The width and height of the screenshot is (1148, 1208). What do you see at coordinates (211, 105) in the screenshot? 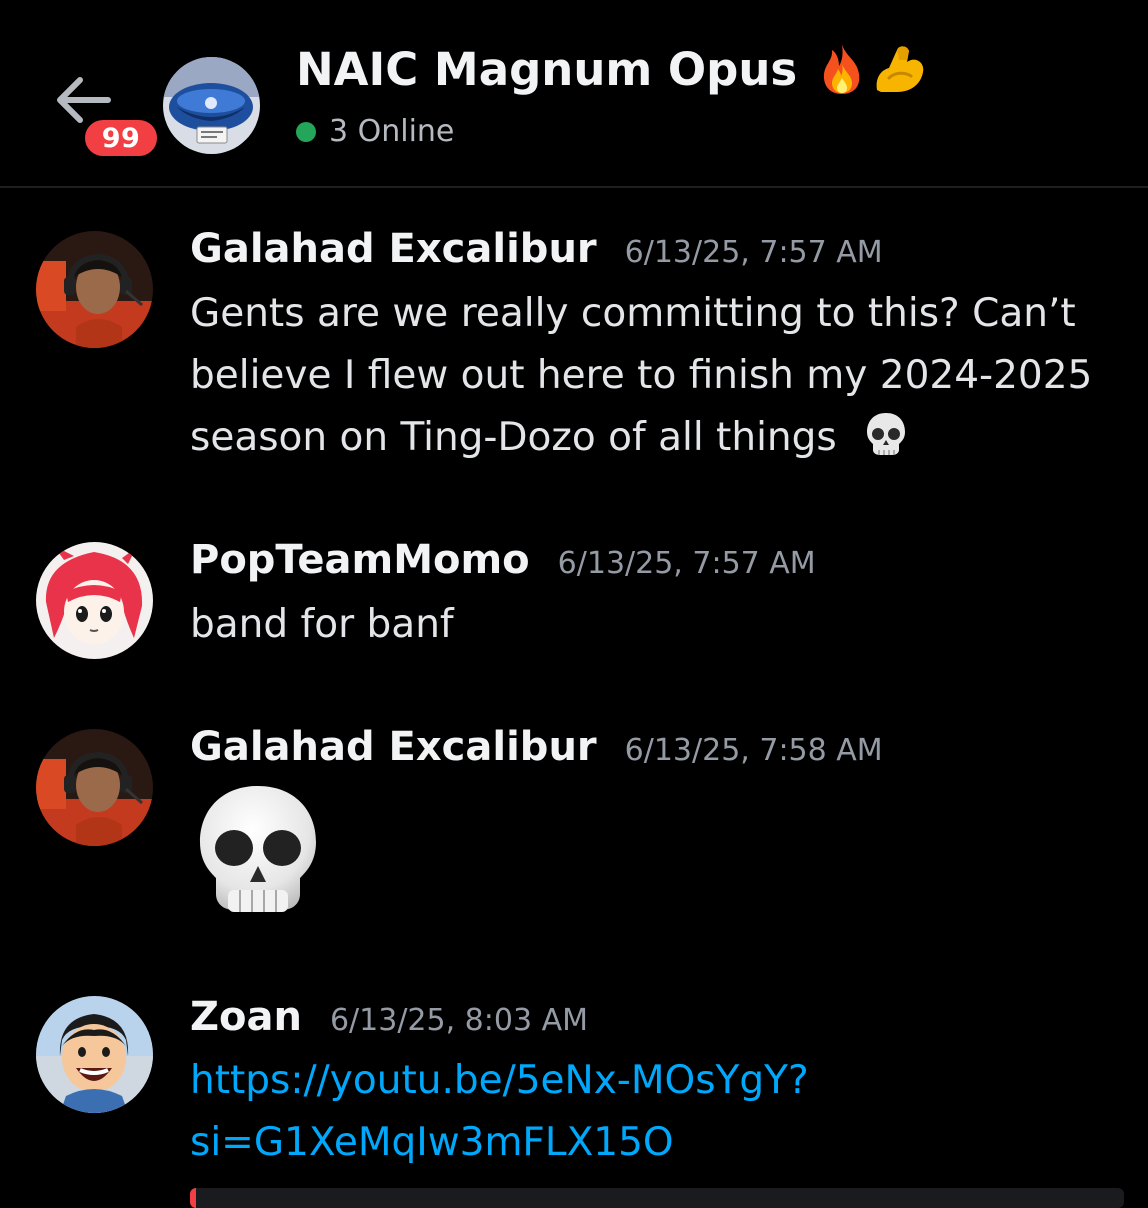
I see `server-avatar` at bounding box center [211, 105].